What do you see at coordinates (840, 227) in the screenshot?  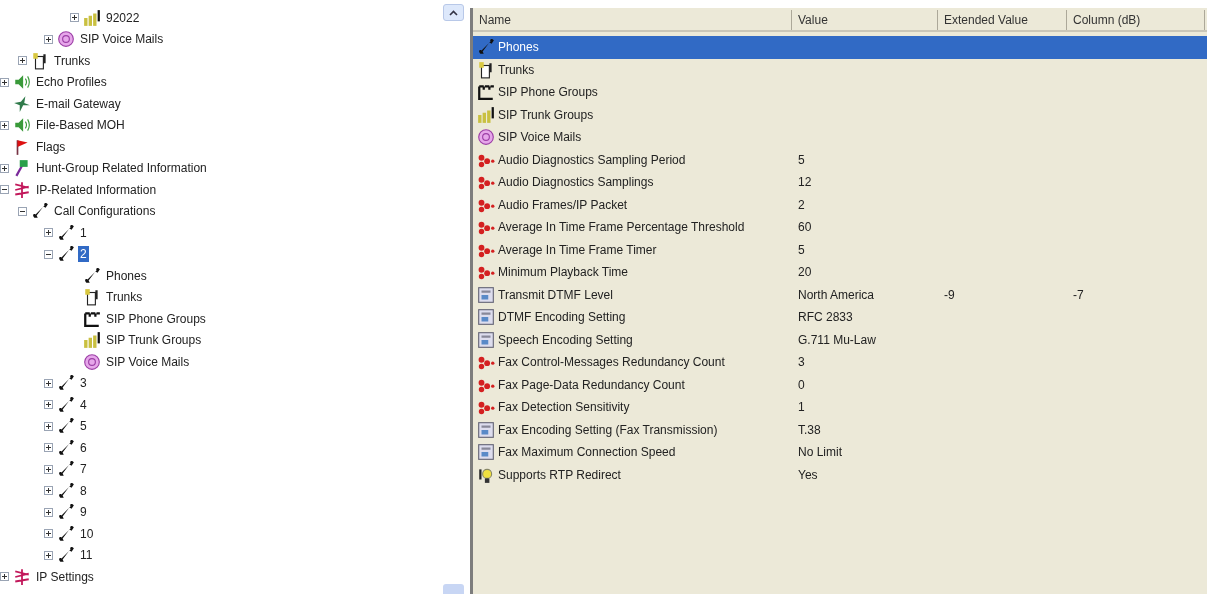 I see `table-row: Average In Time Frame Percentage Threshold 60` at bounding box center [840, 227].